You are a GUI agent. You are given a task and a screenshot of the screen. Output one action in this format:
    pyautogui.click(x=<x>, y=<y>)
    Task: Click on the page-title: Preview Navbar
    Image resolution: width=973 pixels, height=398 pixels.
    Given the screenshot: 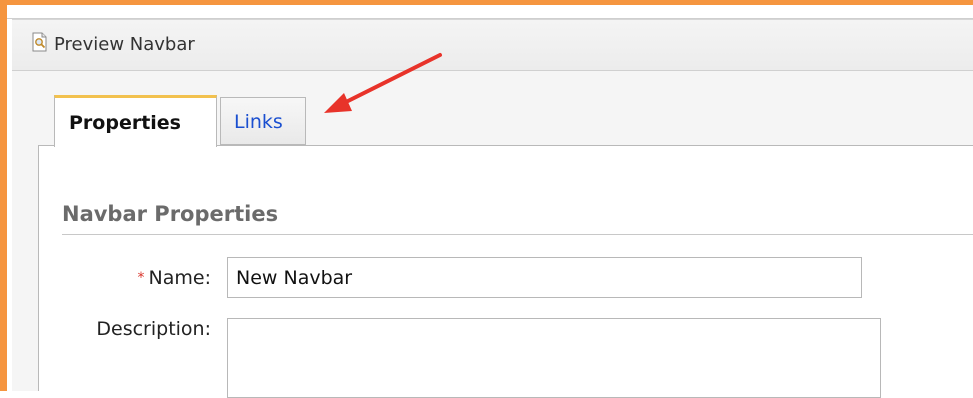 What is the action you would take?
    pyautogui.click(x=124, y=44)
    